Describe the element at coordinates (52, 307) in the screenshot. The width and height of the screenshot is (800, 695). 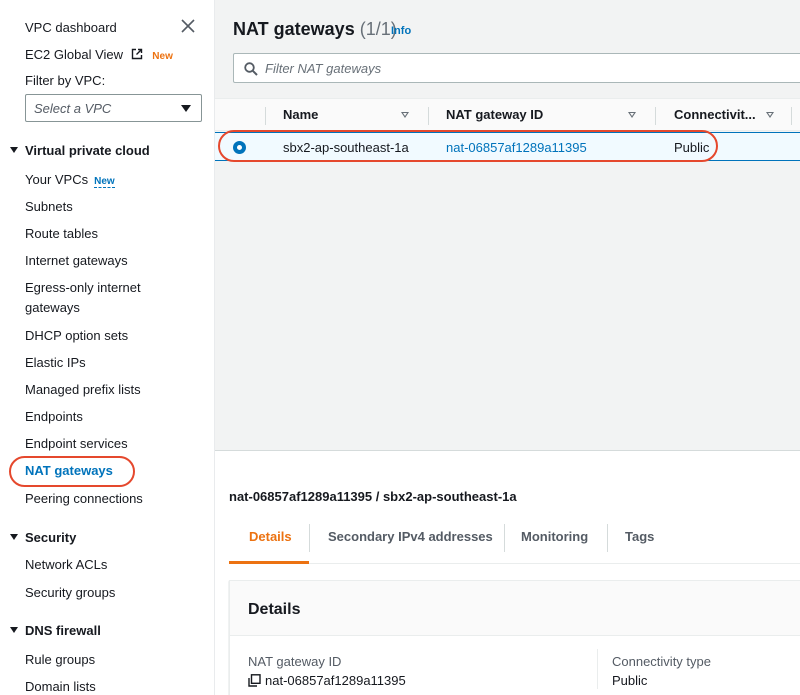
I see `sidebar-item-label: gateways` at that location.